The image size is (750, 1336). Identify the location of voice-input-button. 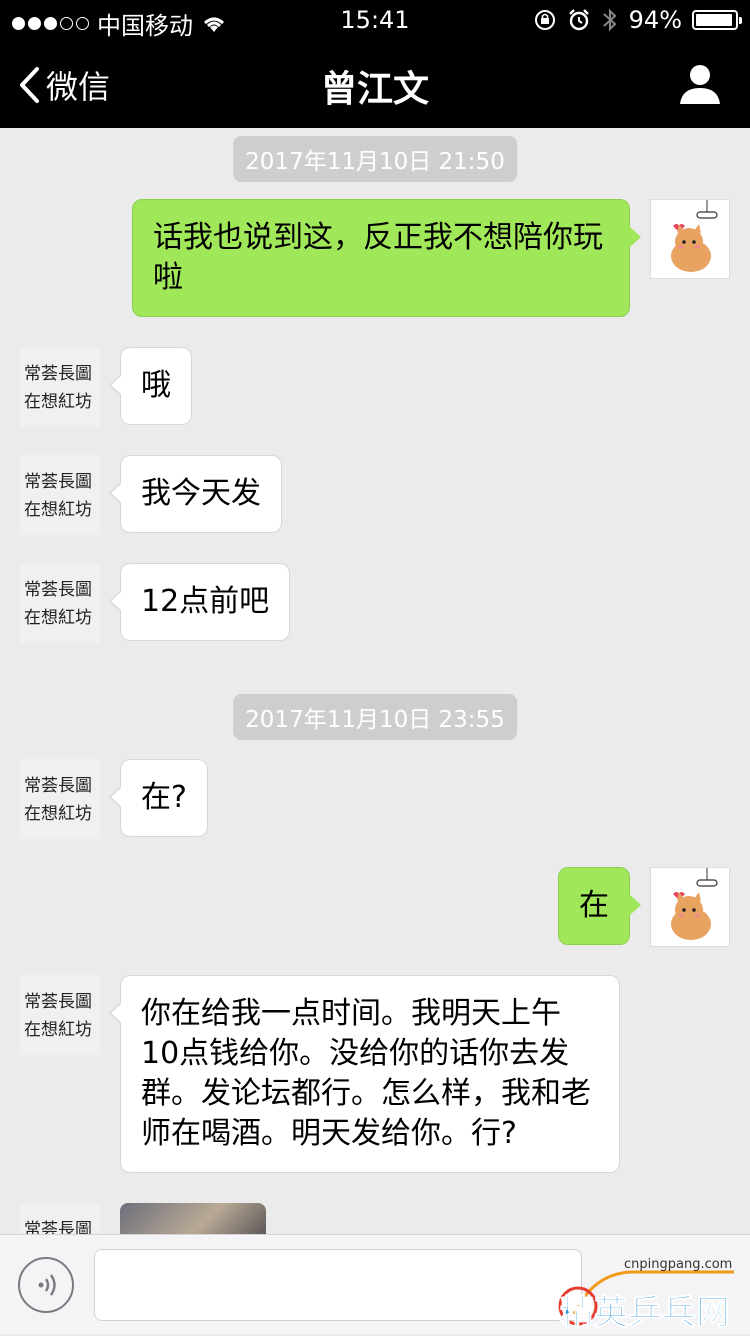
(46, 1285).